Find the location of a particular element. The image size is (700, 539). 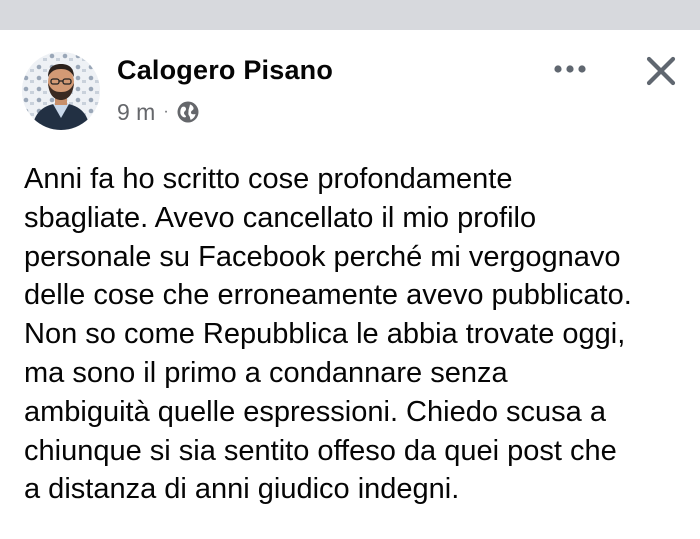

profile-photo is located at coordinates (61, 91).